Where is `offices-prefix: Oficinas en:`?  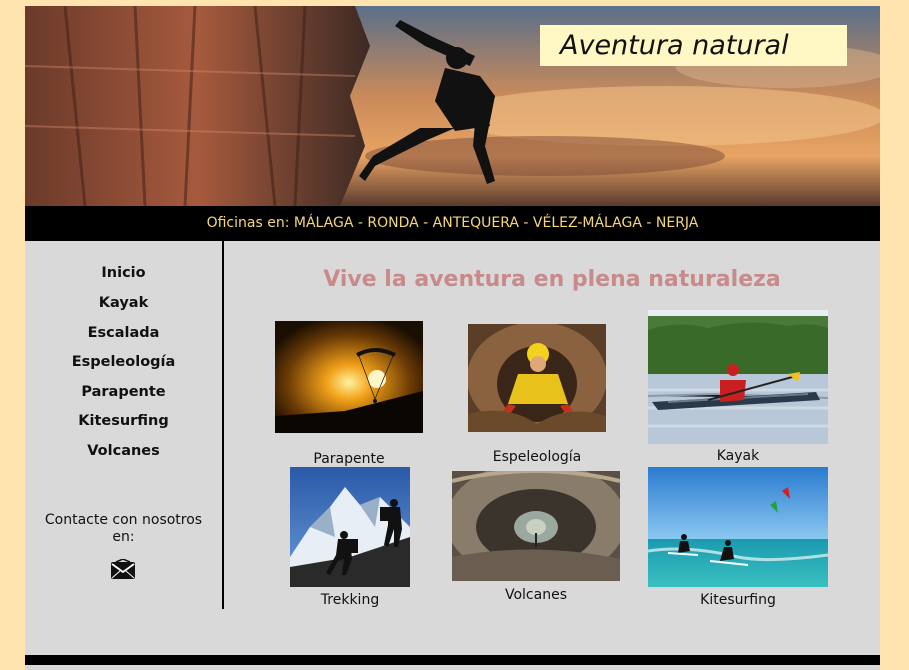
offices-prefix: Oficinas en: is located at coordinates (250, 223).